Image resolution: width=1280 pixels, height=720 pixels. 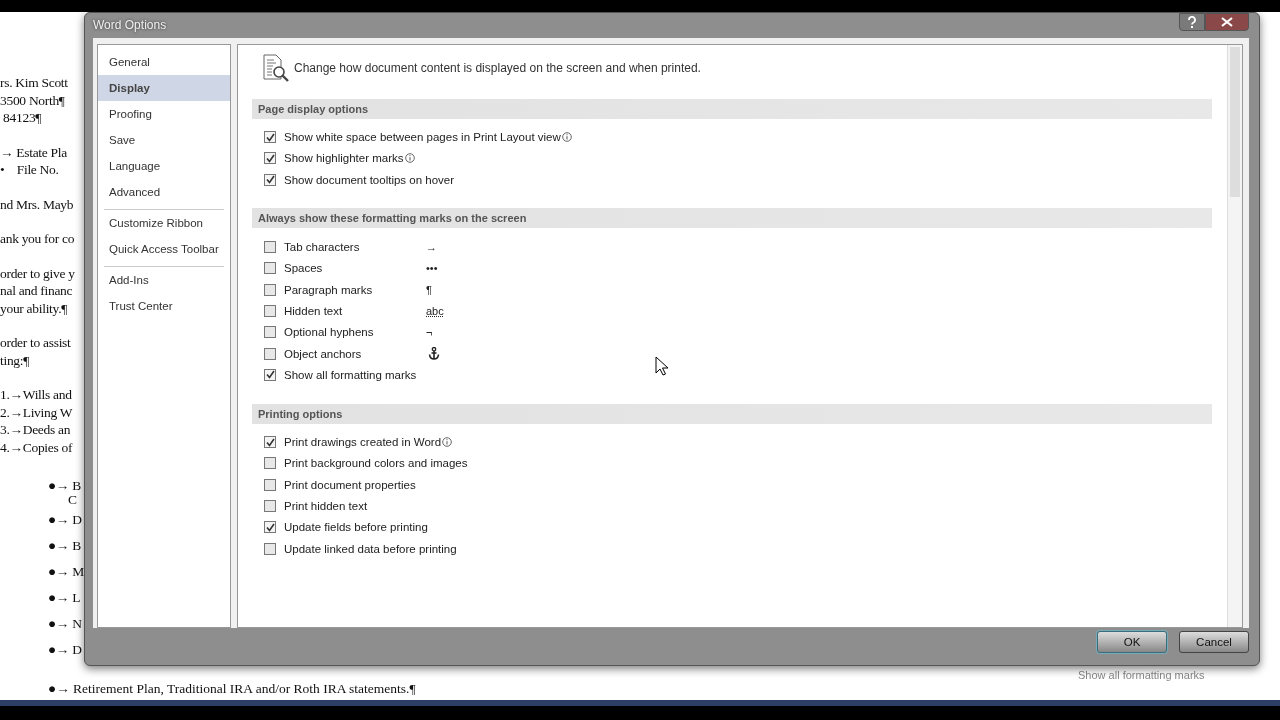 What do you see at coordinates (29, 170) in the screenshot?
I see `document-text: • File No.` at bounding box center [29, 170].